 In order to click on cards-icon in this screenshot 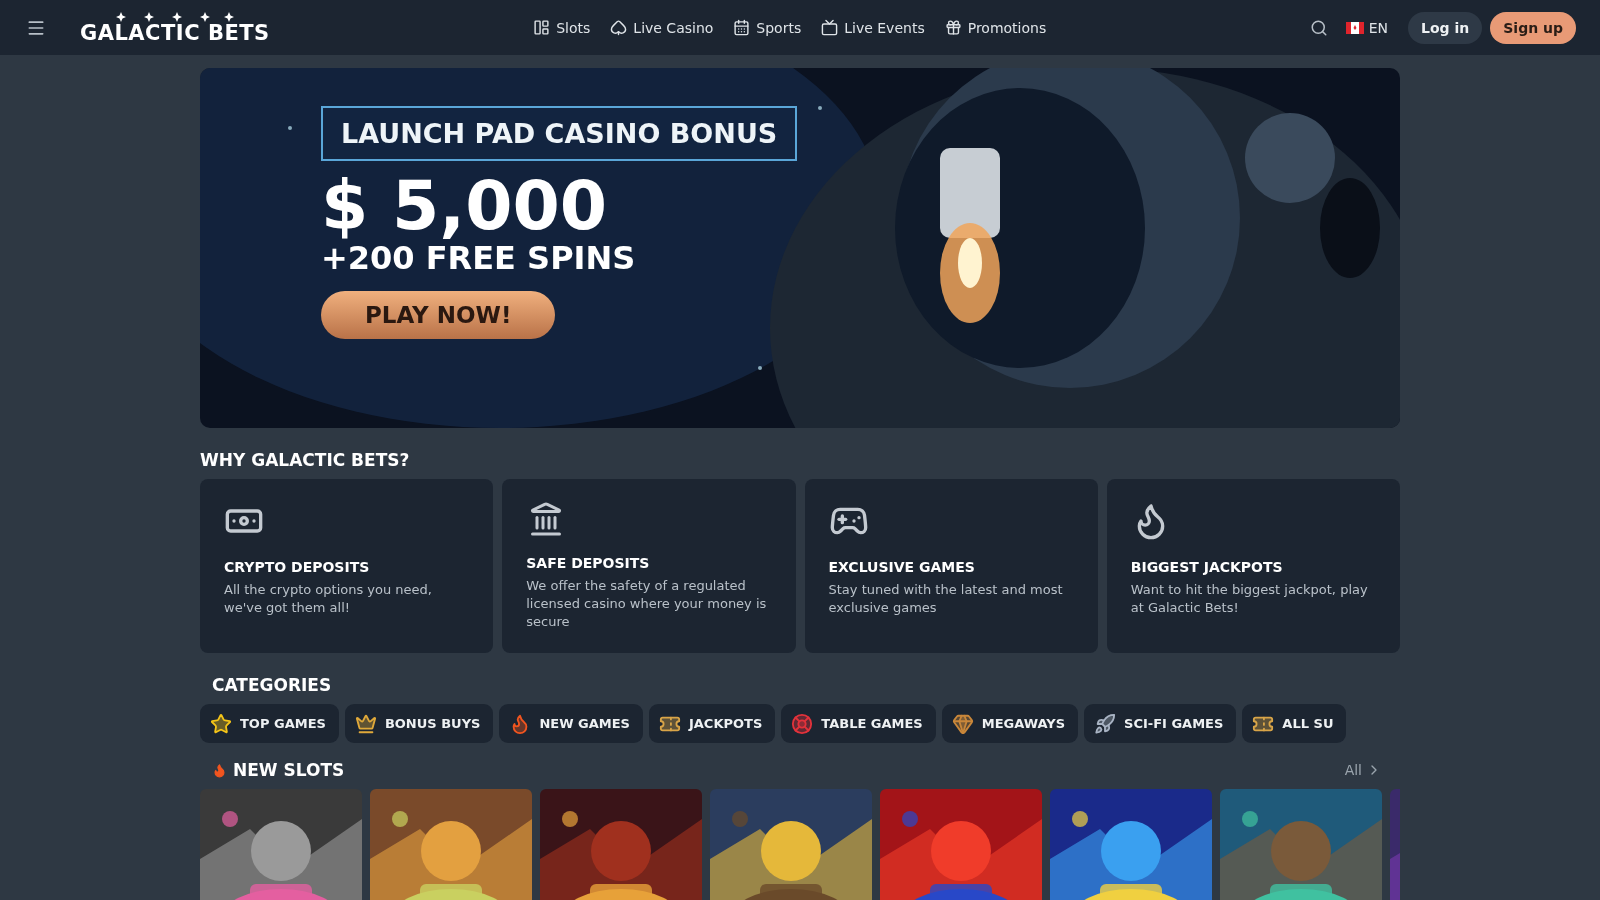, I will do `click(619, 27)`.